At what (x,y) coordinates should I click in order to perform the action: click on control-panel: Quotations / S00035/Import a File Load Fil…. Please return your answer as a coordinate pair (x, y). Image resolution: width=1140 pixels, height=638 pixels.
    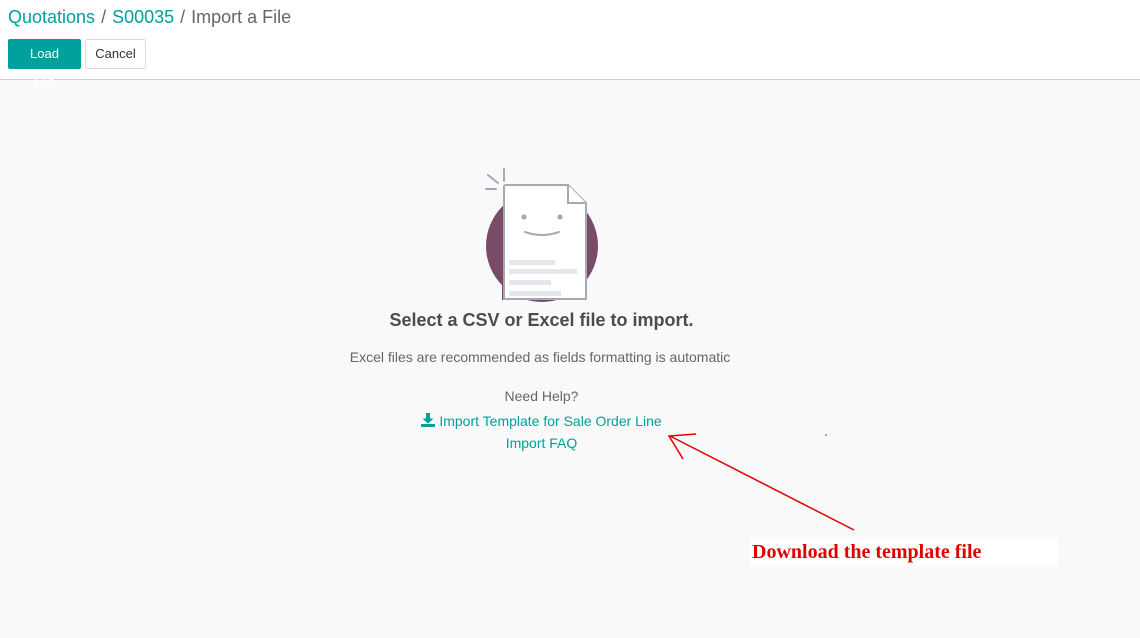
    Looking at the image, I should click on (570, 44).